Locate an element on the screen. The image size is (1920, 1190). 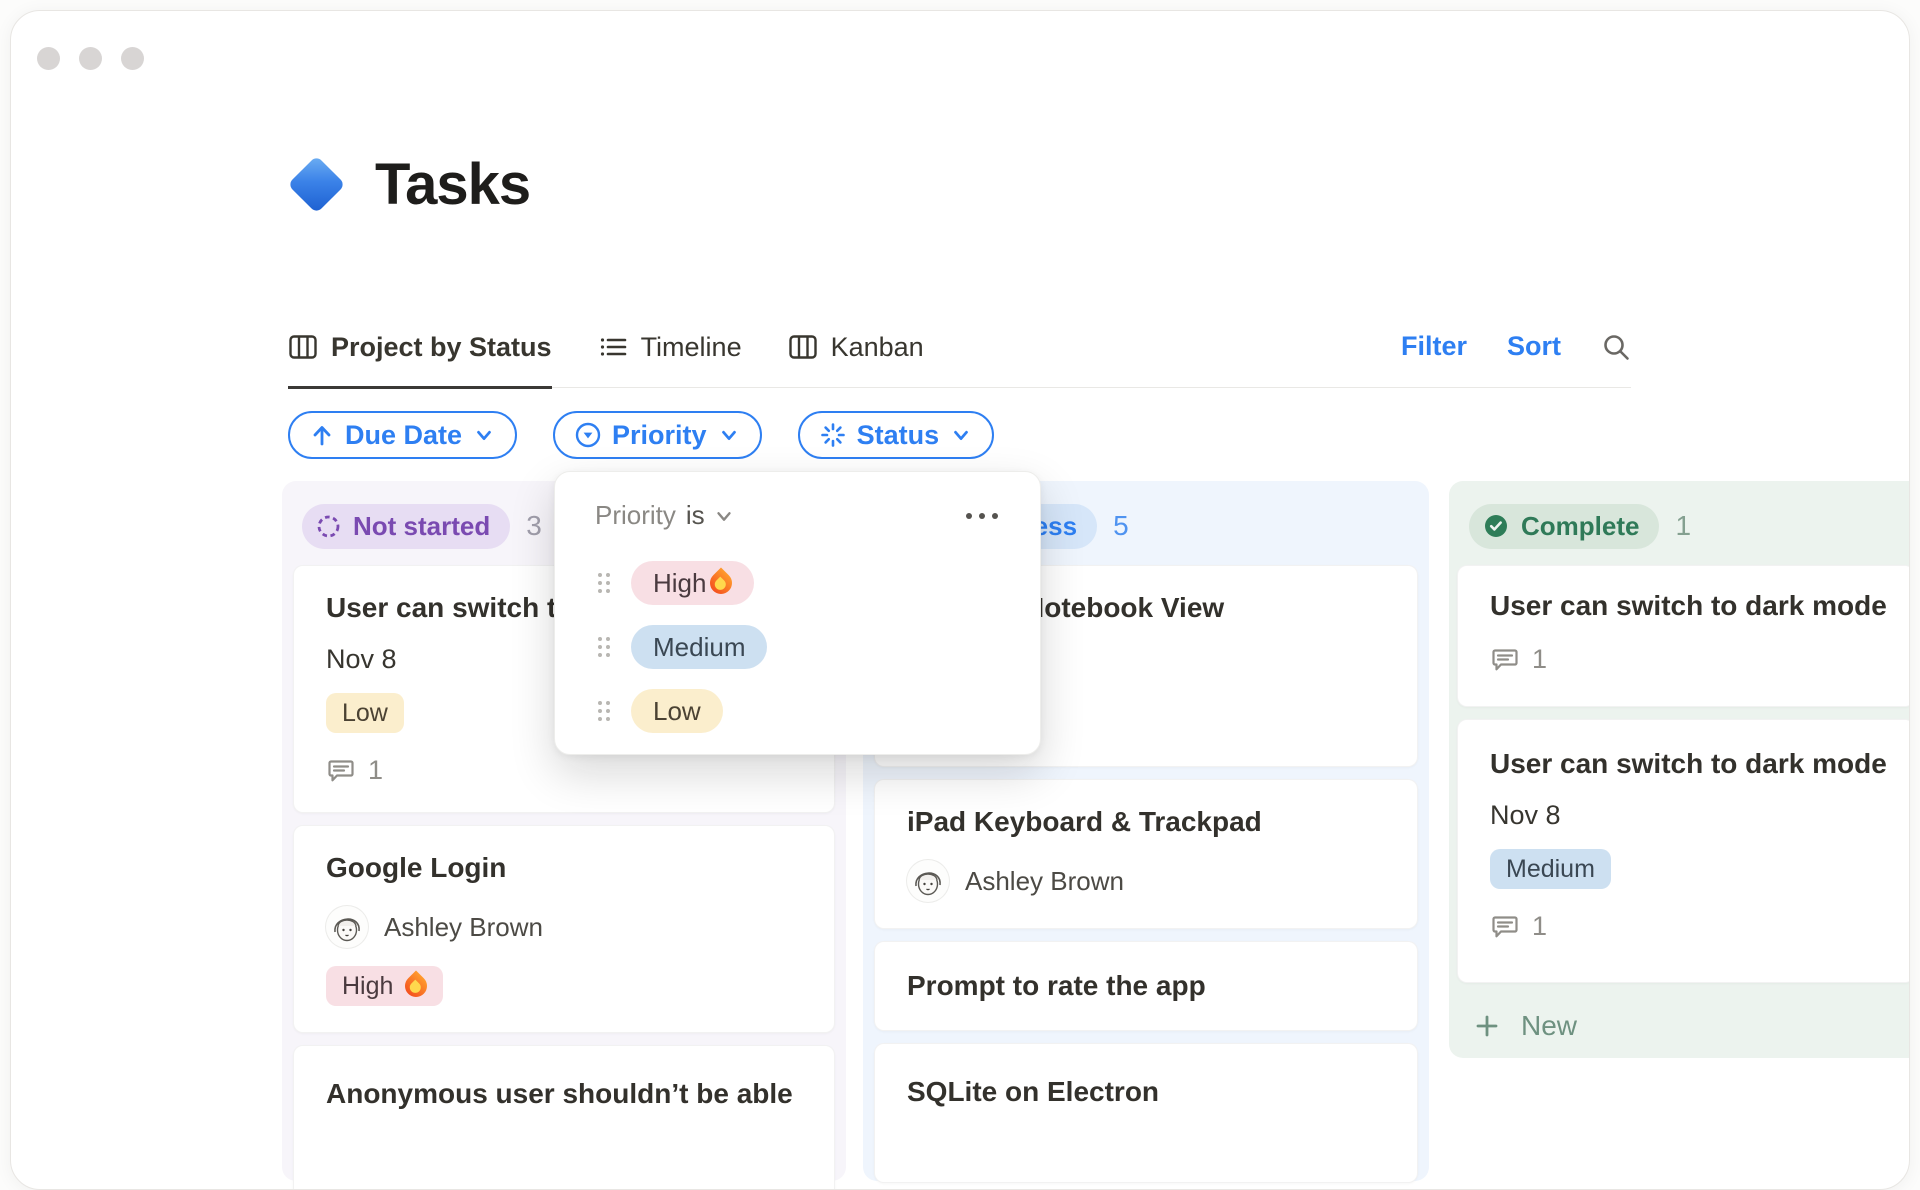
status-label: Not started is located at coordinates (422, 525).